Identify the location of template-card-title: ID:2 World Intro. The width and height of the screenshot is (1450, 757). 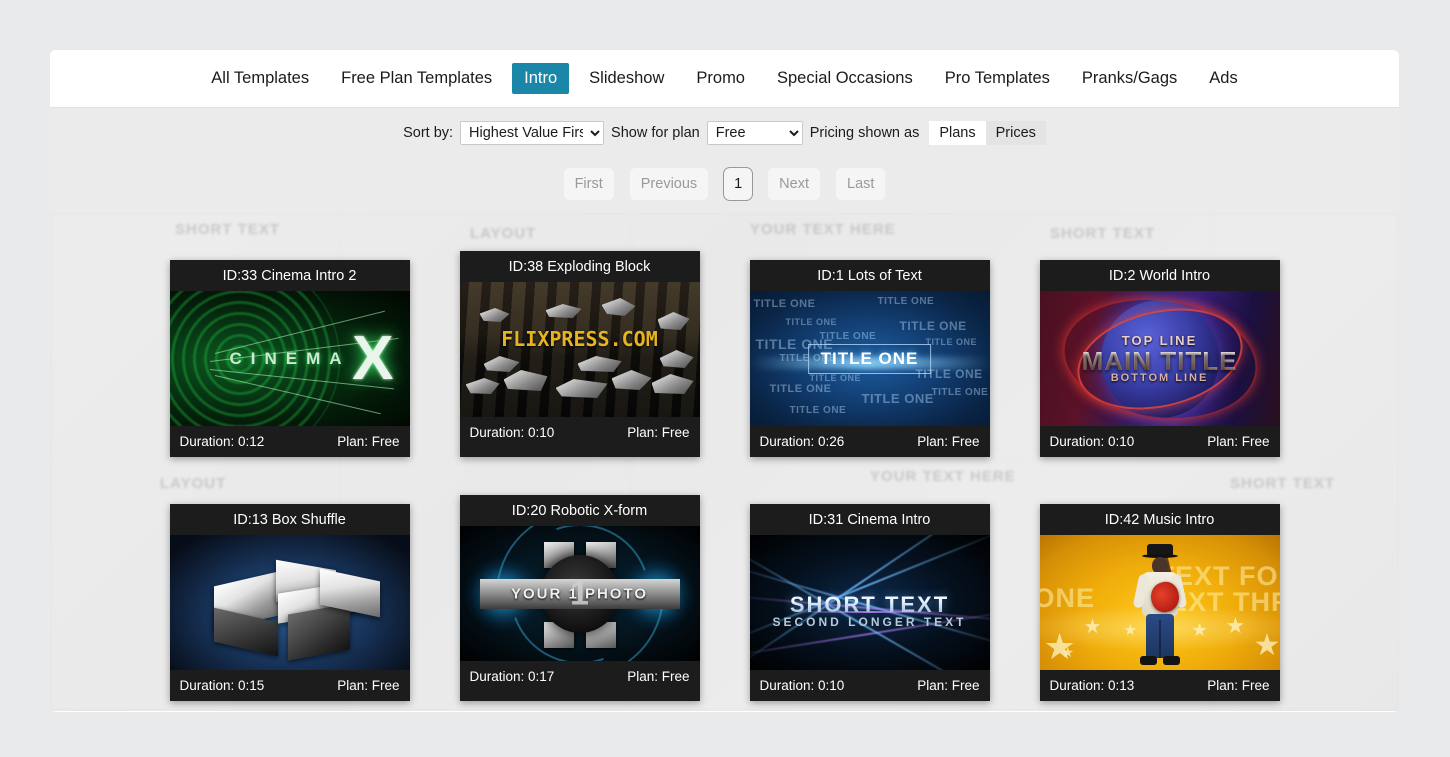
(1159, 275).